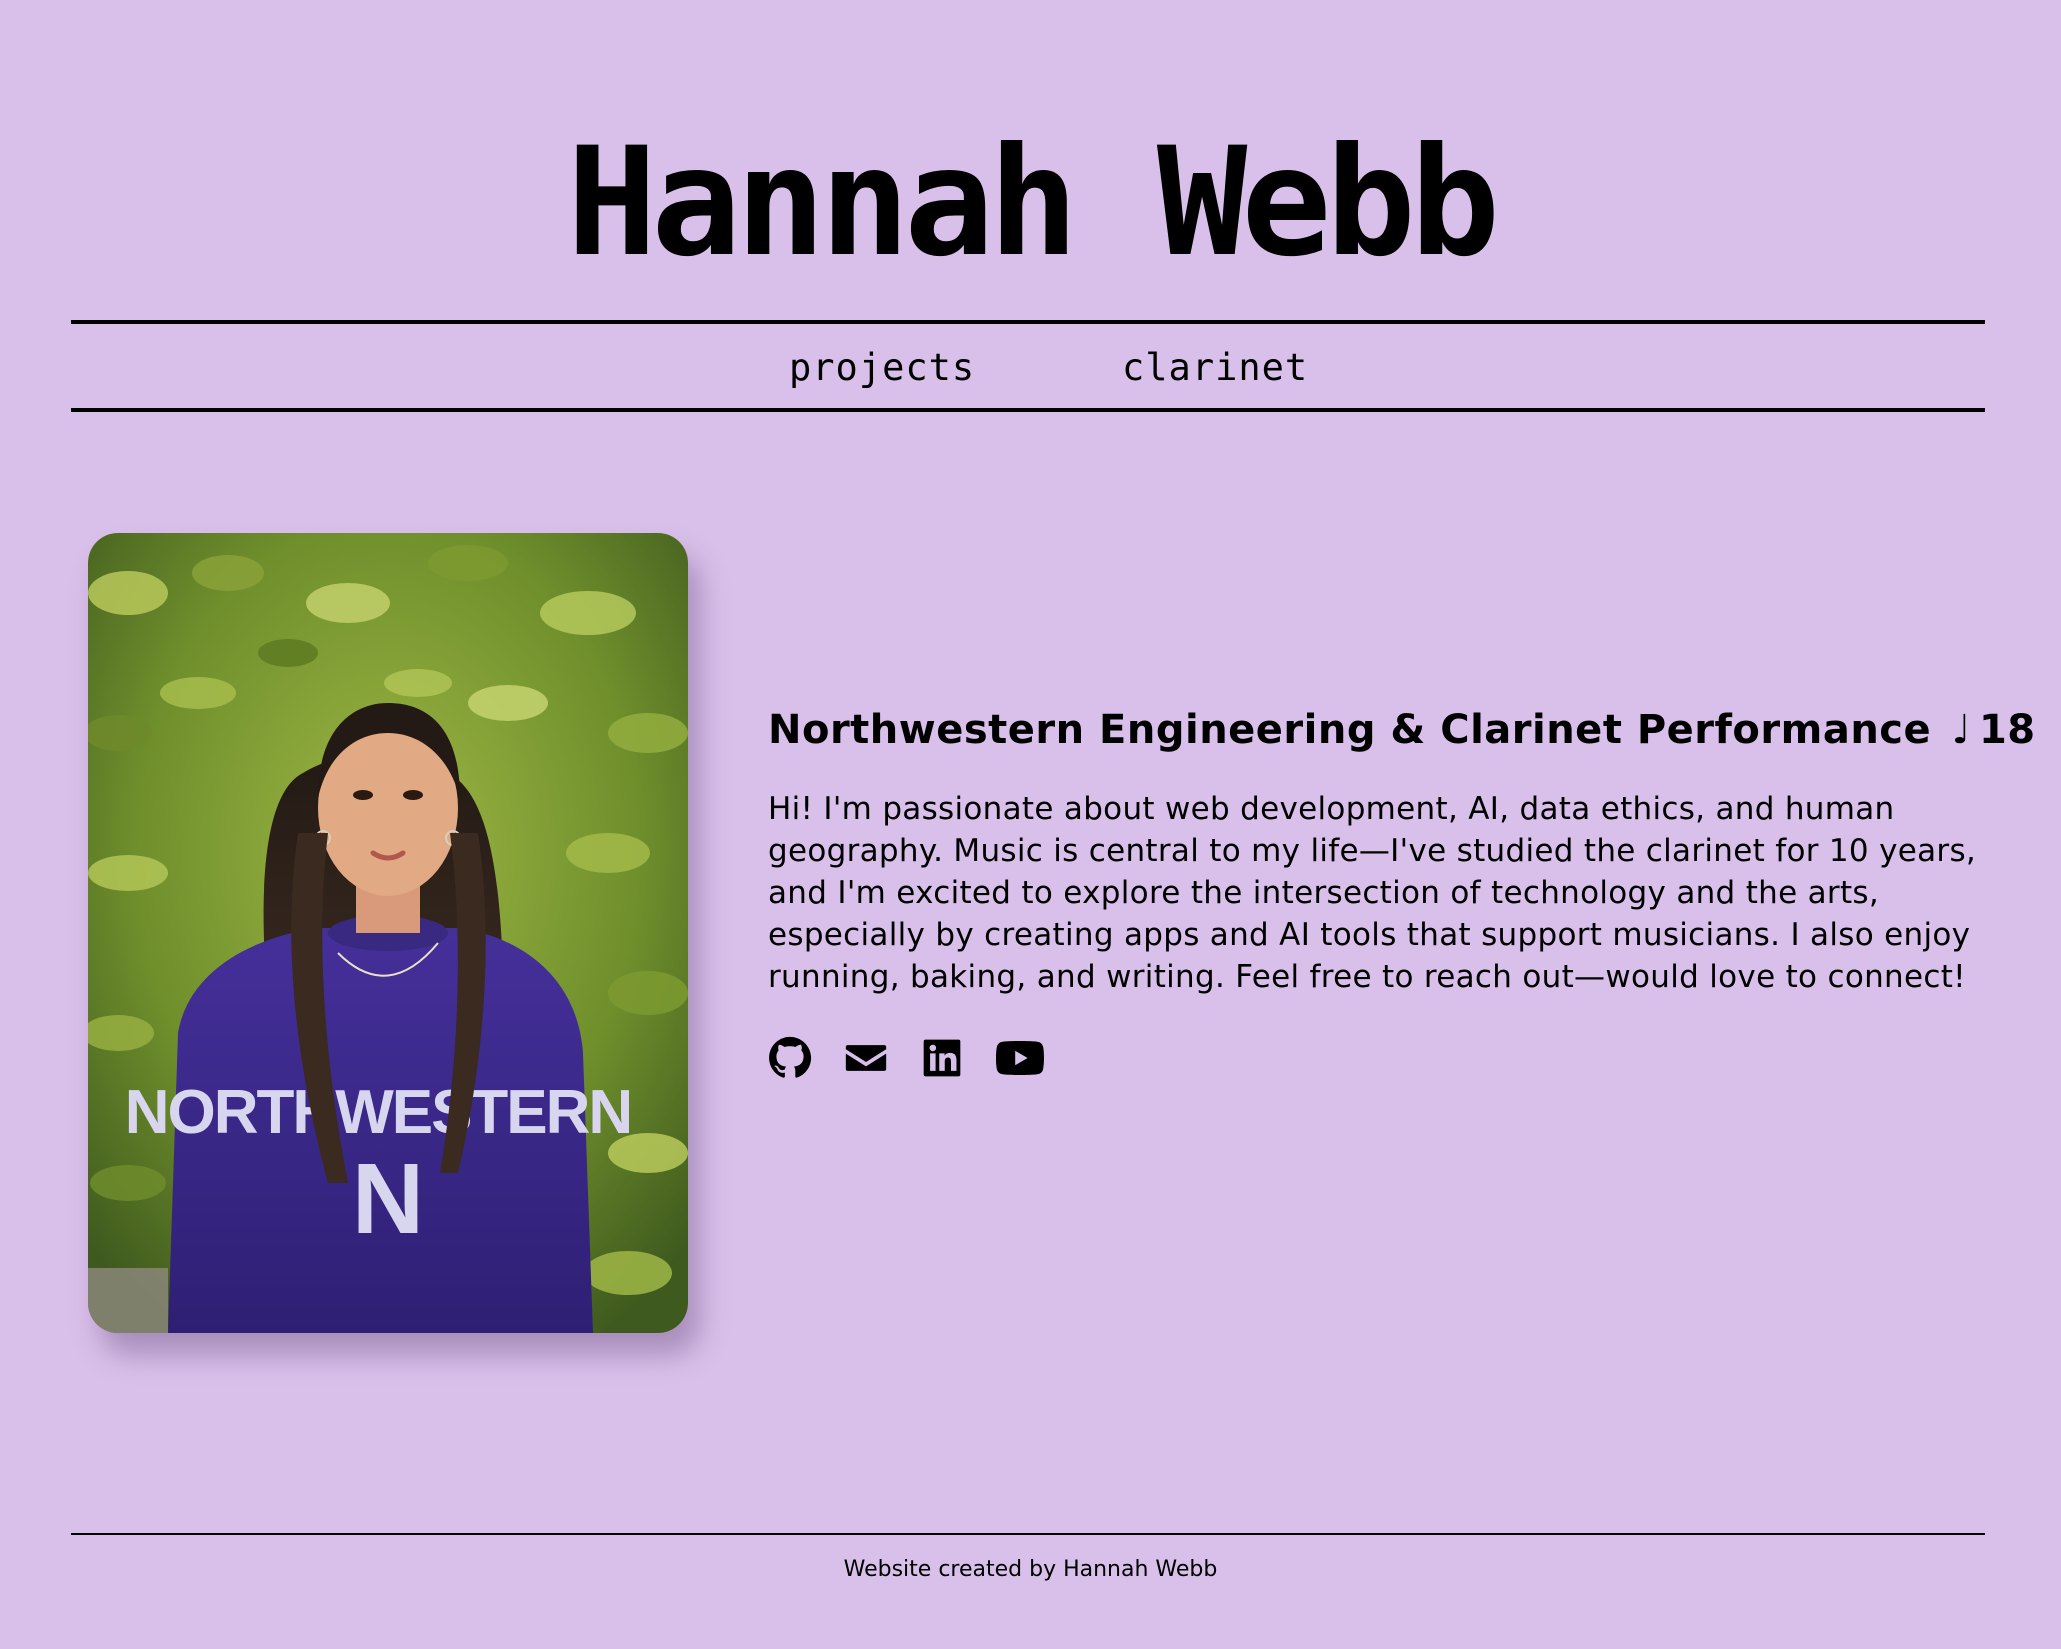  Describe the element at coordinates (942, 1058) in the screenshot. I see `linkedin-icon` at that location.